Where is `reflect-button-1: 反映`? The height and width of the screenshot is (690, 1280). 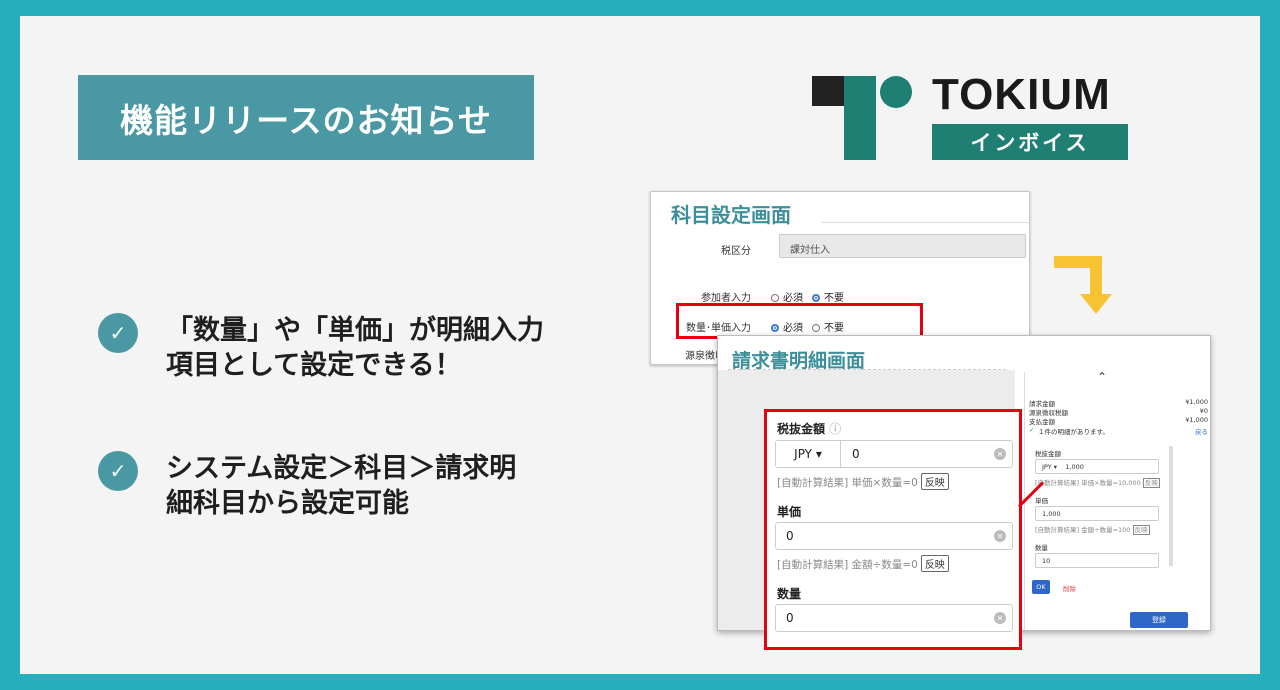
reflect-button-1: 反映 is located at coordinates (934, 481).